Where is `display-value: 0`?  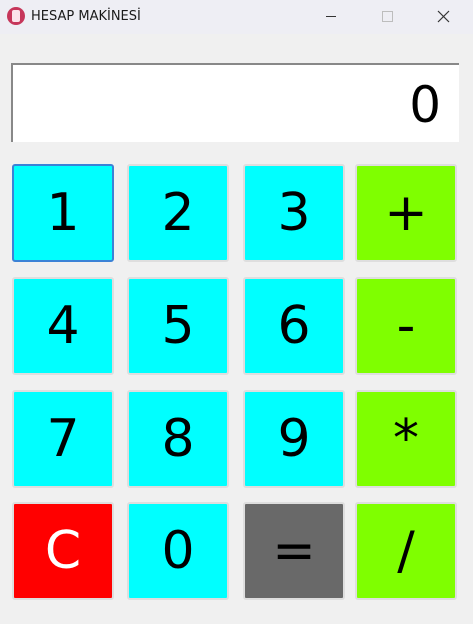
display-value: 0 is located at coordinates (425, 105).